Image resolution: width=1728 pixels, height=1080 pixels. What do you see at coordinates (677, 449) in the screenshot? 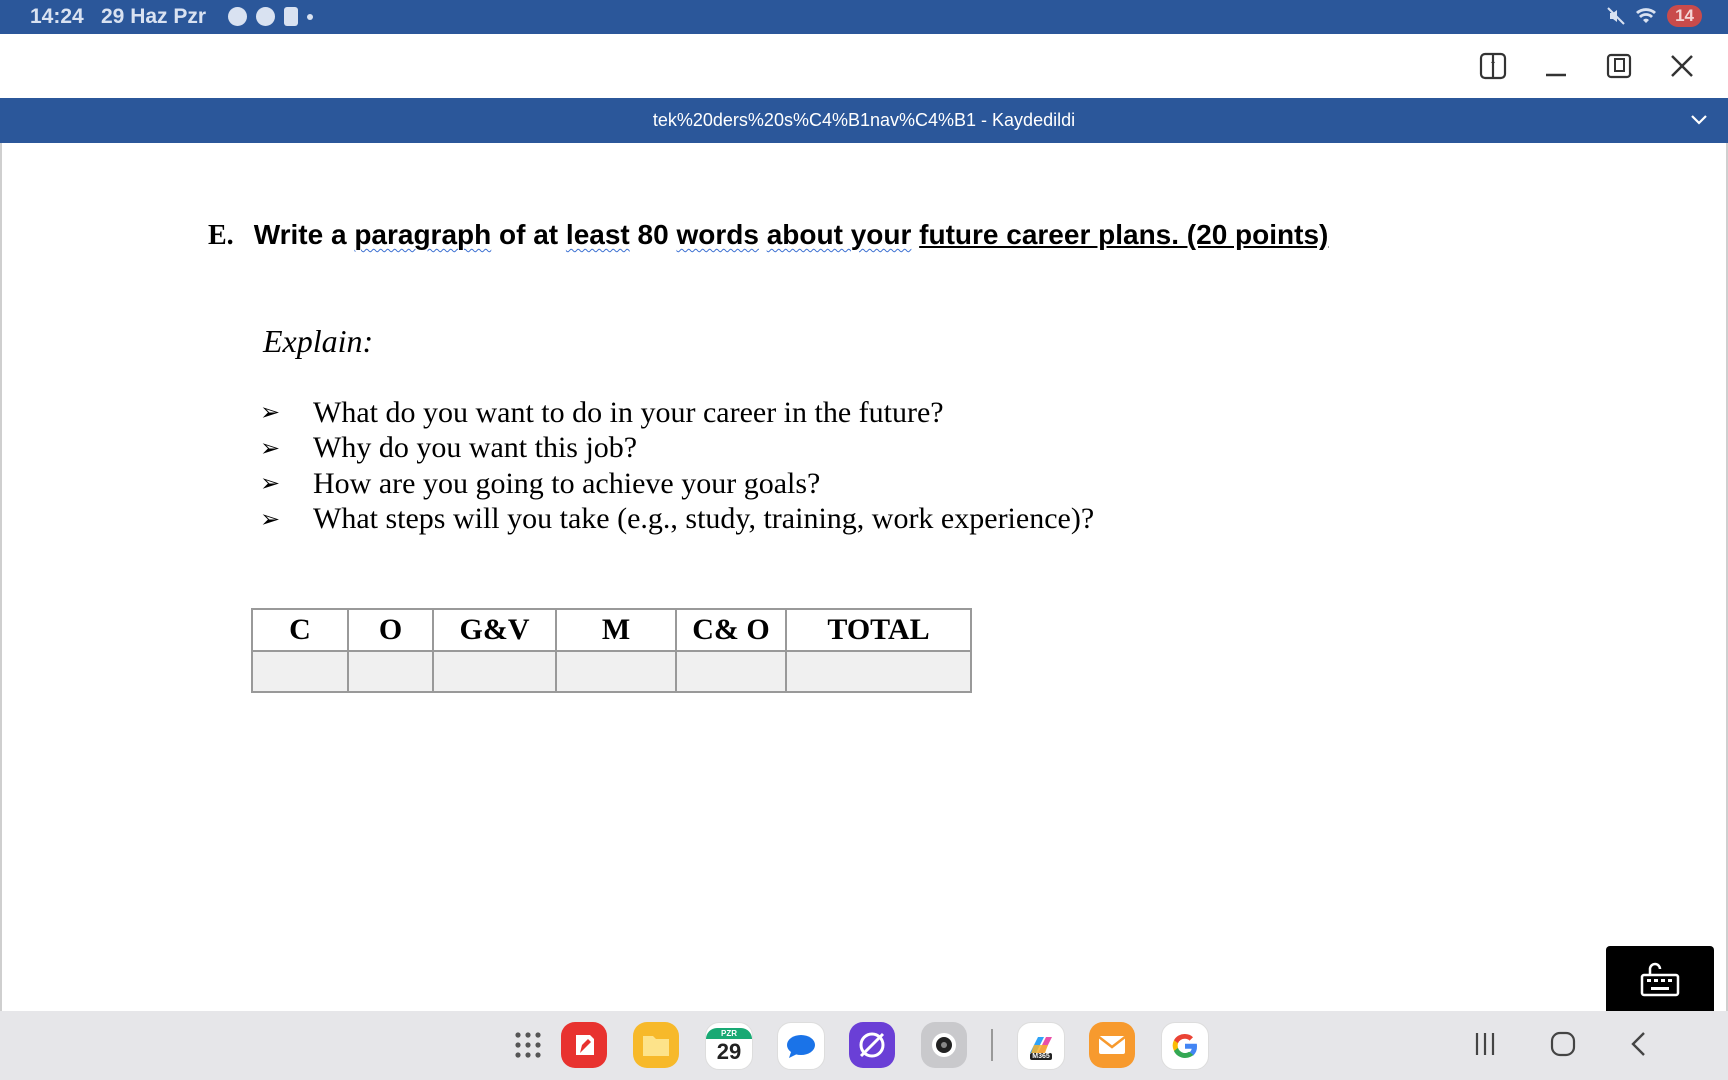
I see `list-item: ➢ Why do you want this job?` at bounding box center [677, 449].